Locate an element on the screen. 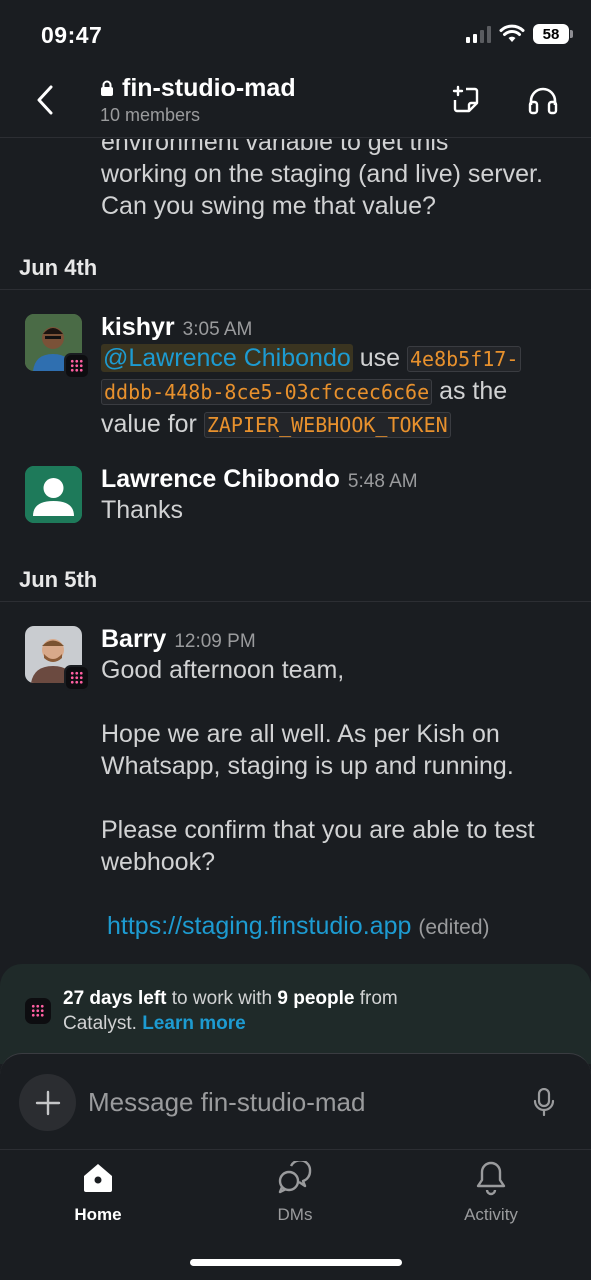  tab-home: Home is located at coordinates (98, 1191).